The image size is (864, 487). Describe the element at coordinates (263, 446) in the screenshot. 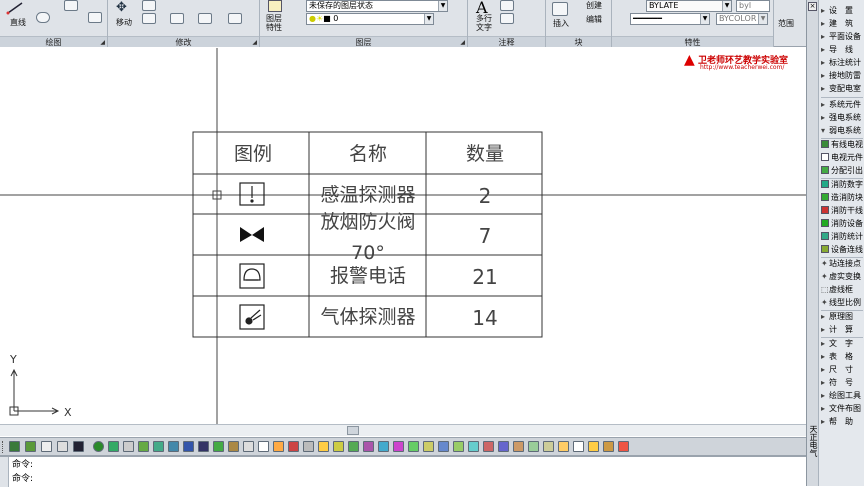

I see `select-box-icon` at that location.